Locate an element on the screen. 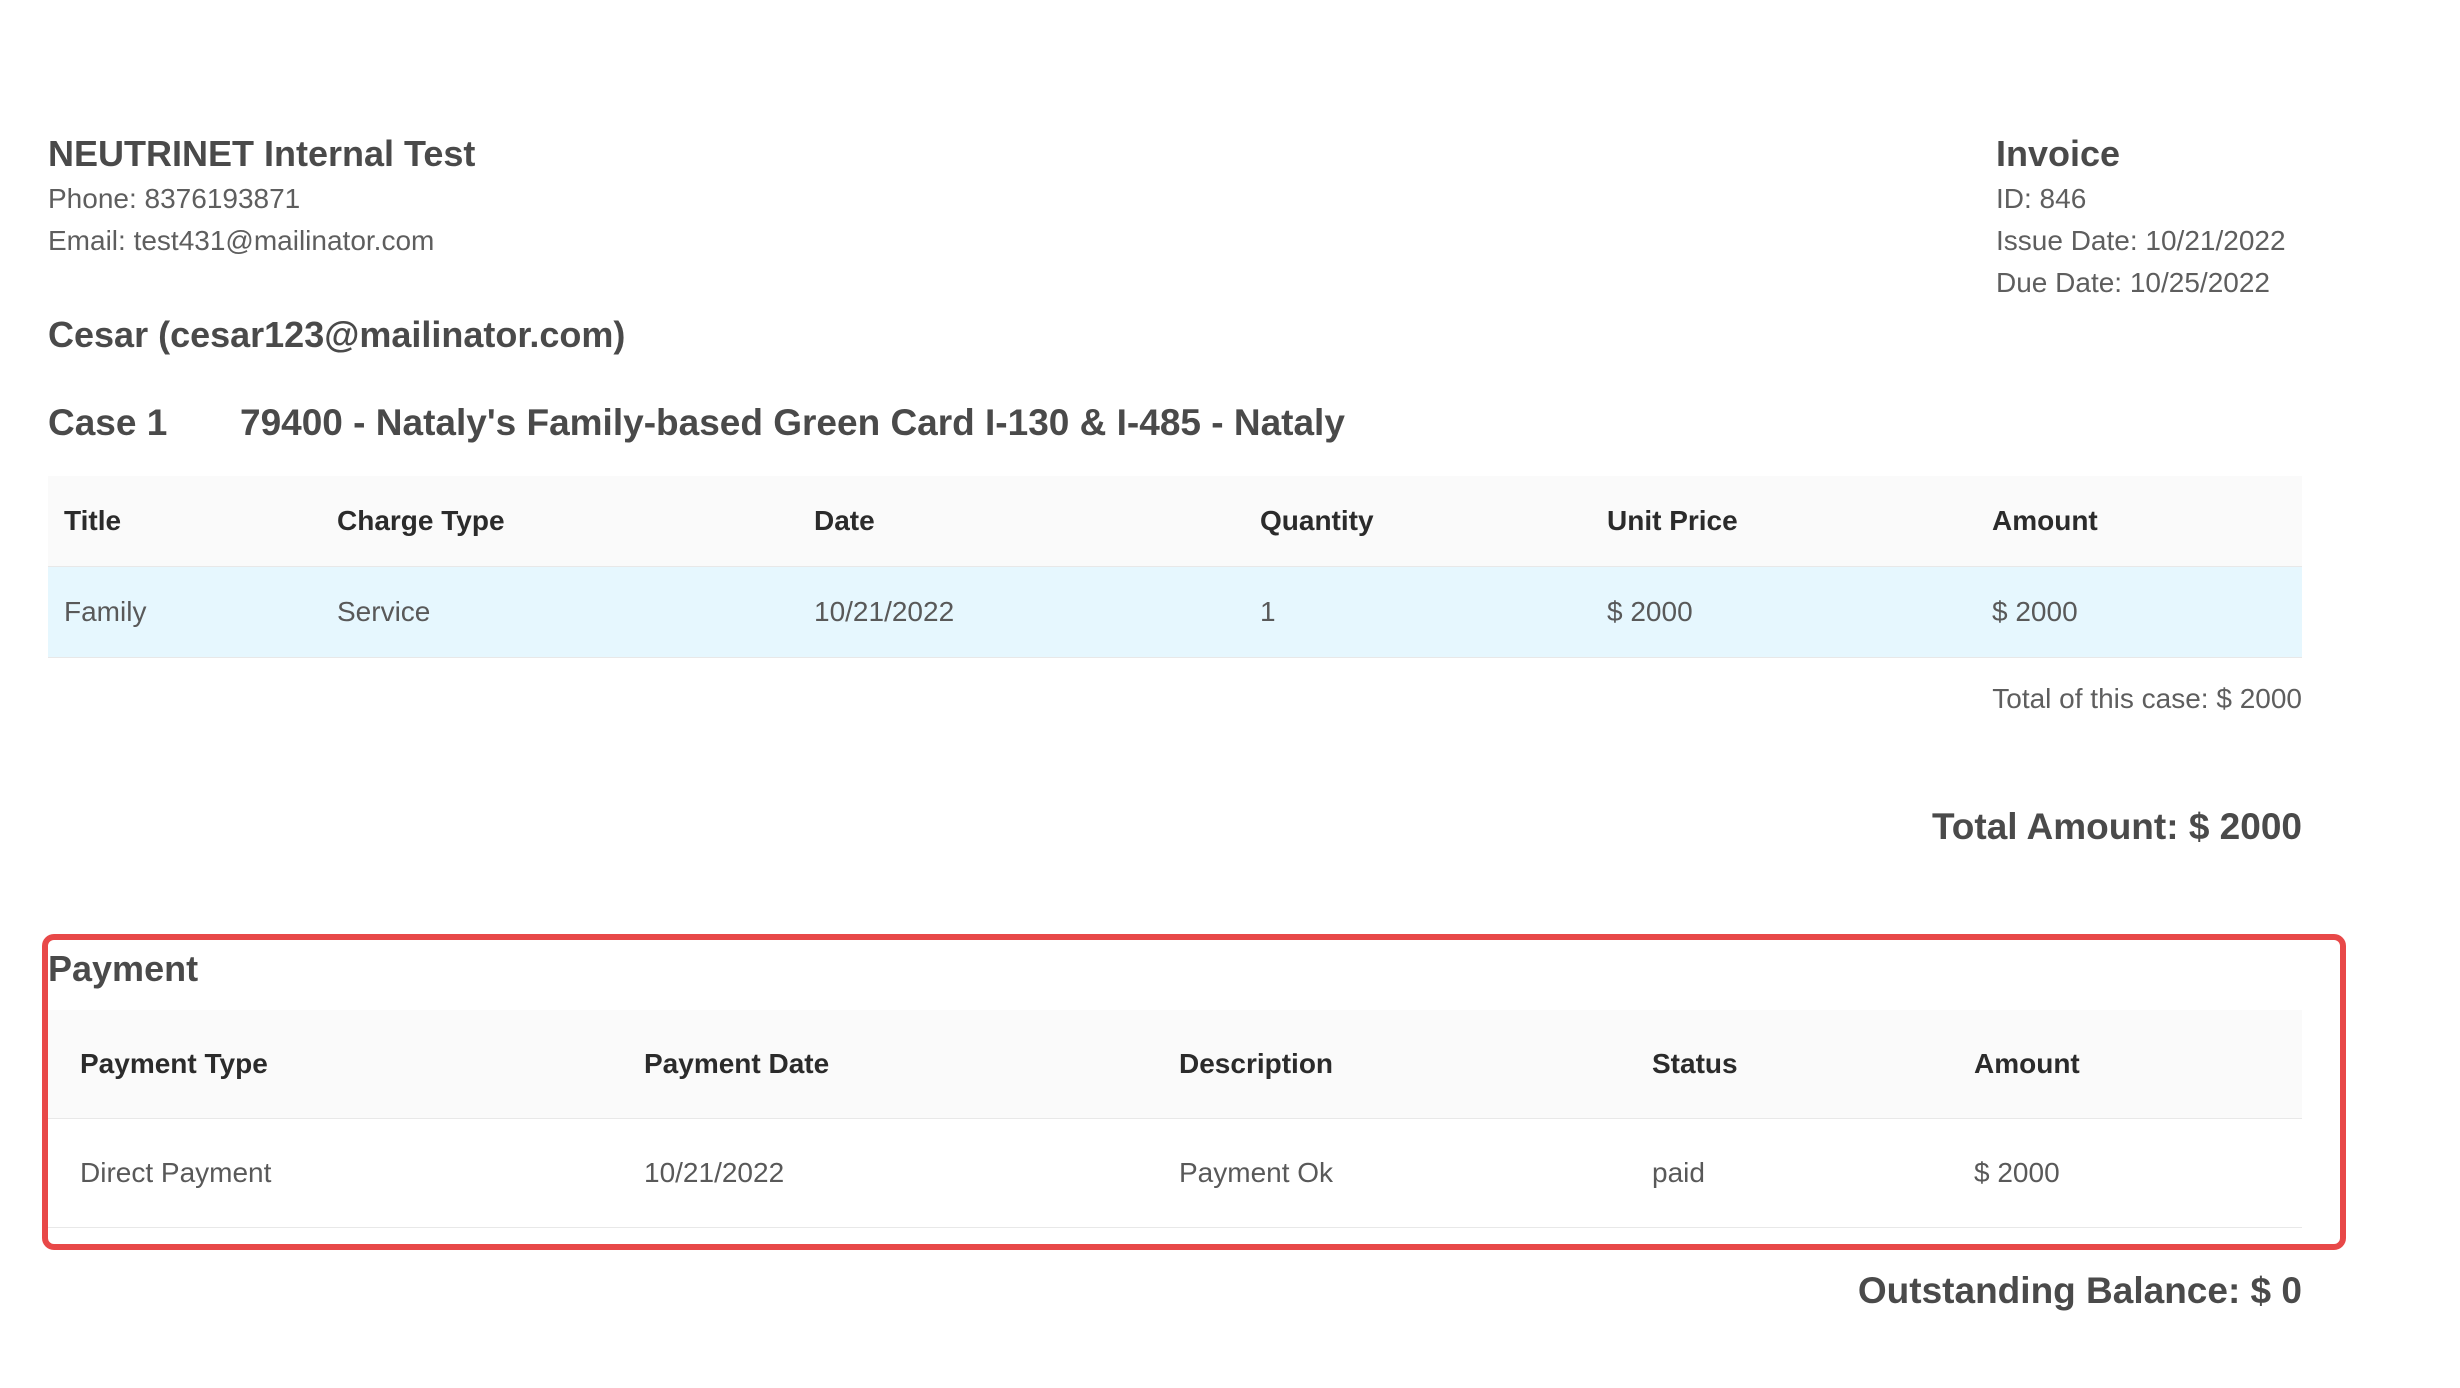 This screenshot has height=1388, width=2460. outstanding-balance: Outstanding Balance: $ 0 is located at coordinates (2079, 1290).